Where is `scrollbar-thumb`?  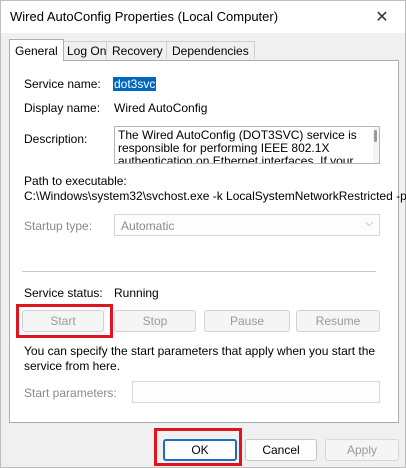 scrollbar-thumb is located at coordinates (375, 136).